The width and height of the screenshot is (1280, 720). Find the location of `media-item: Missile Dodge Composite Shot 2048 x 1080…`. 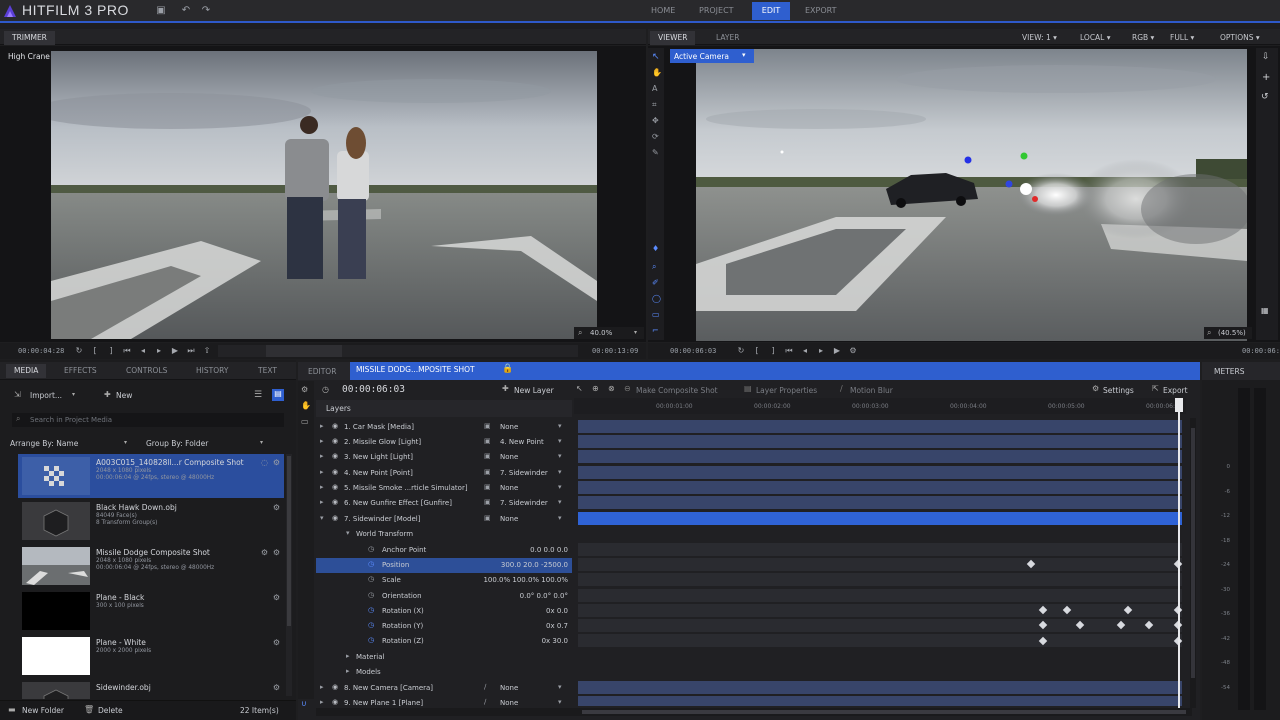

media-item: Missile Dodge Composite Shot 2048 x 1080… is located at coordinates (151, 566).